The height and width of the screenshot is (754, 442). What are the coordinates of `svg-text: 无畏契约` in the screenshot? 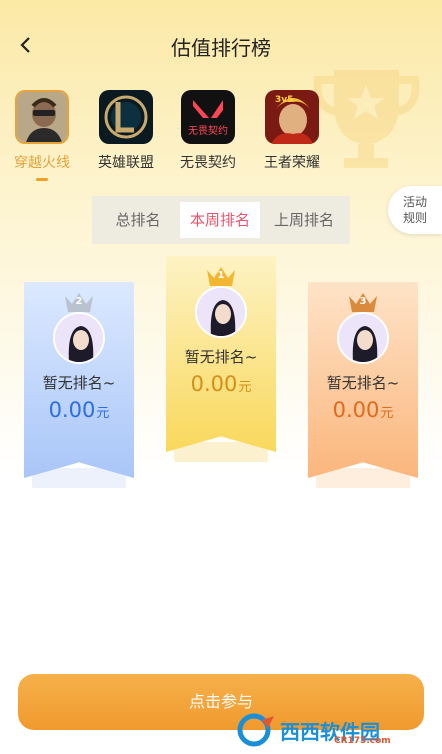 It's located at (208, 130).